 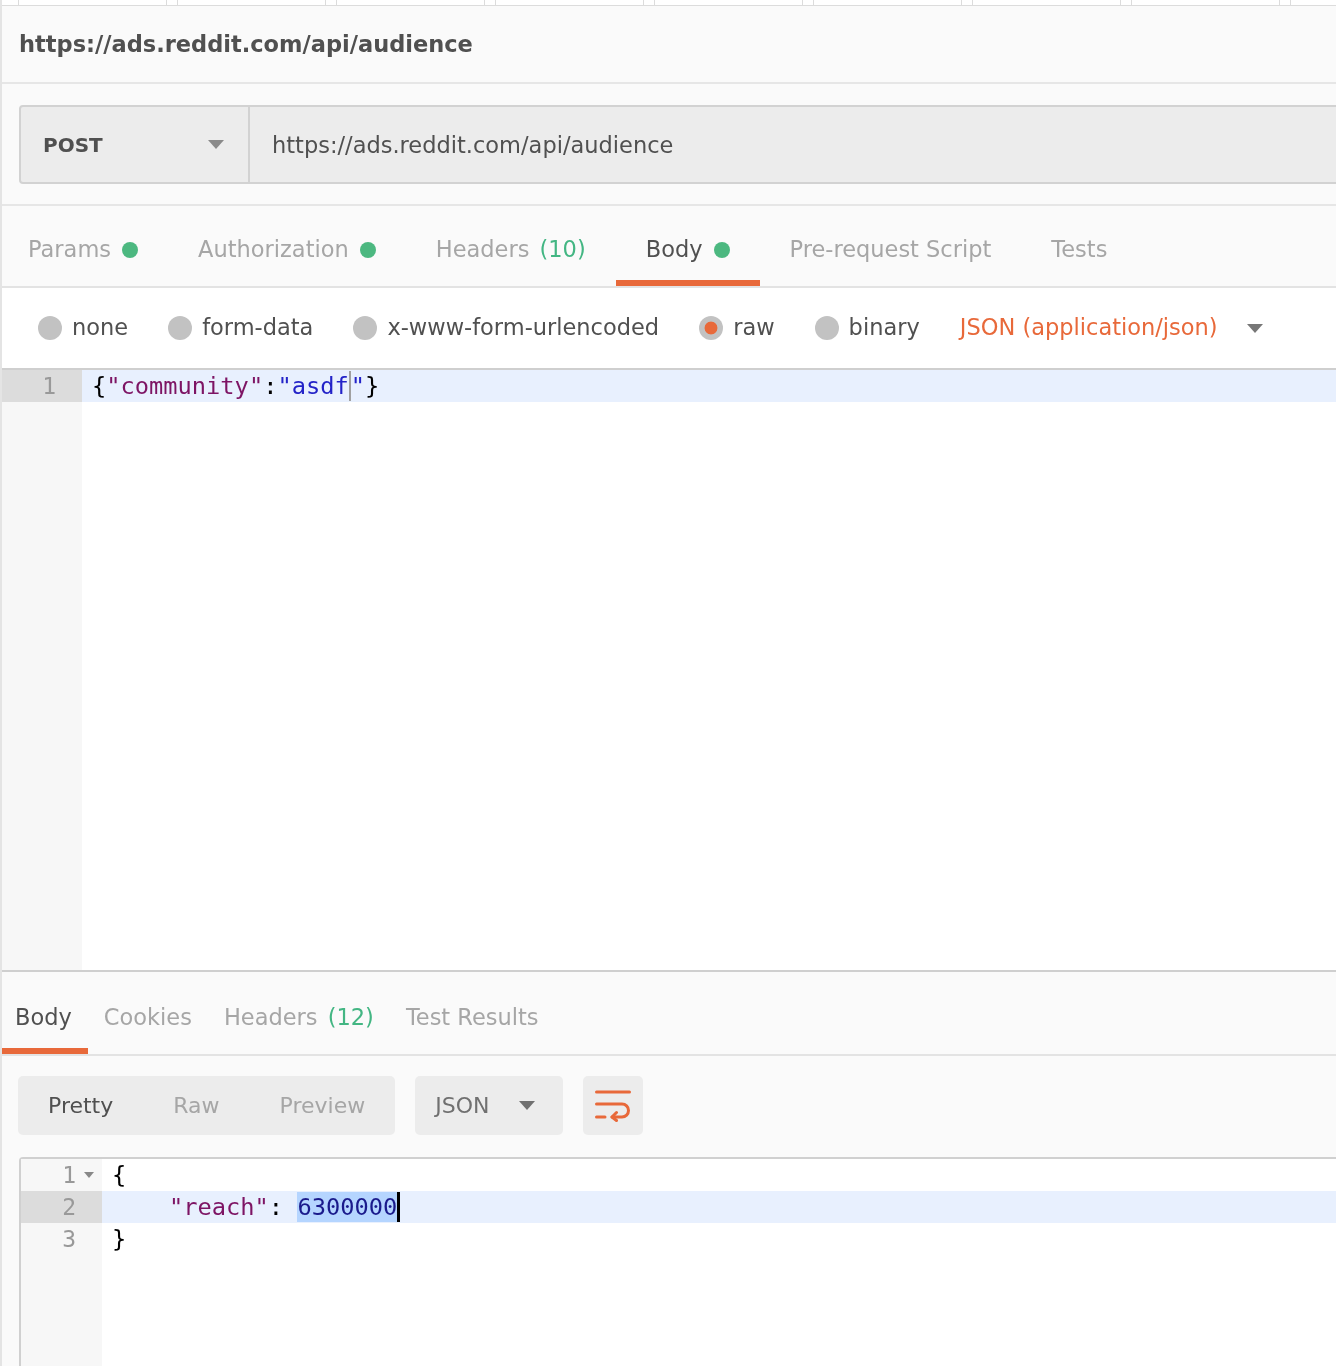 What do you see at coordinates (737, 328) in the screenshot?
I see `body-type-option: raw` at bounding box center [737, 328].